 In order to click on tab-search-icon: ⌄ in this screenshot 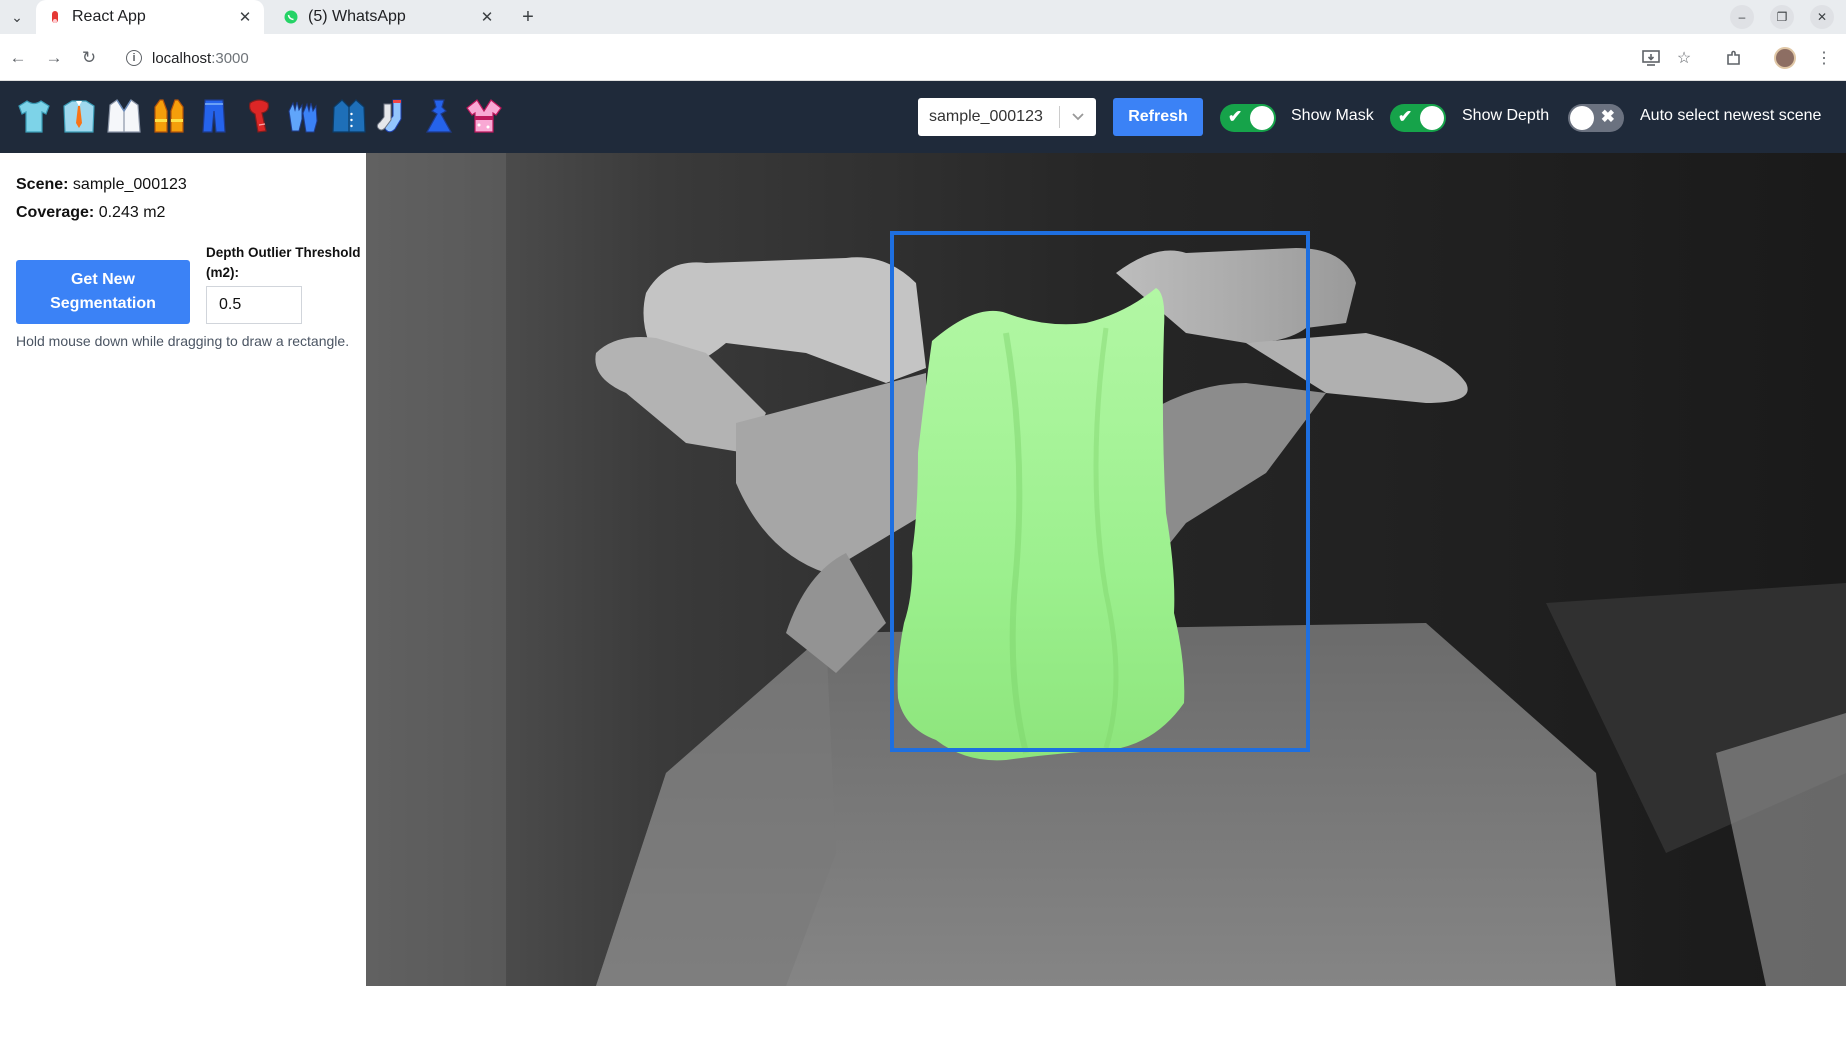, I will do `click(17, 17)`.